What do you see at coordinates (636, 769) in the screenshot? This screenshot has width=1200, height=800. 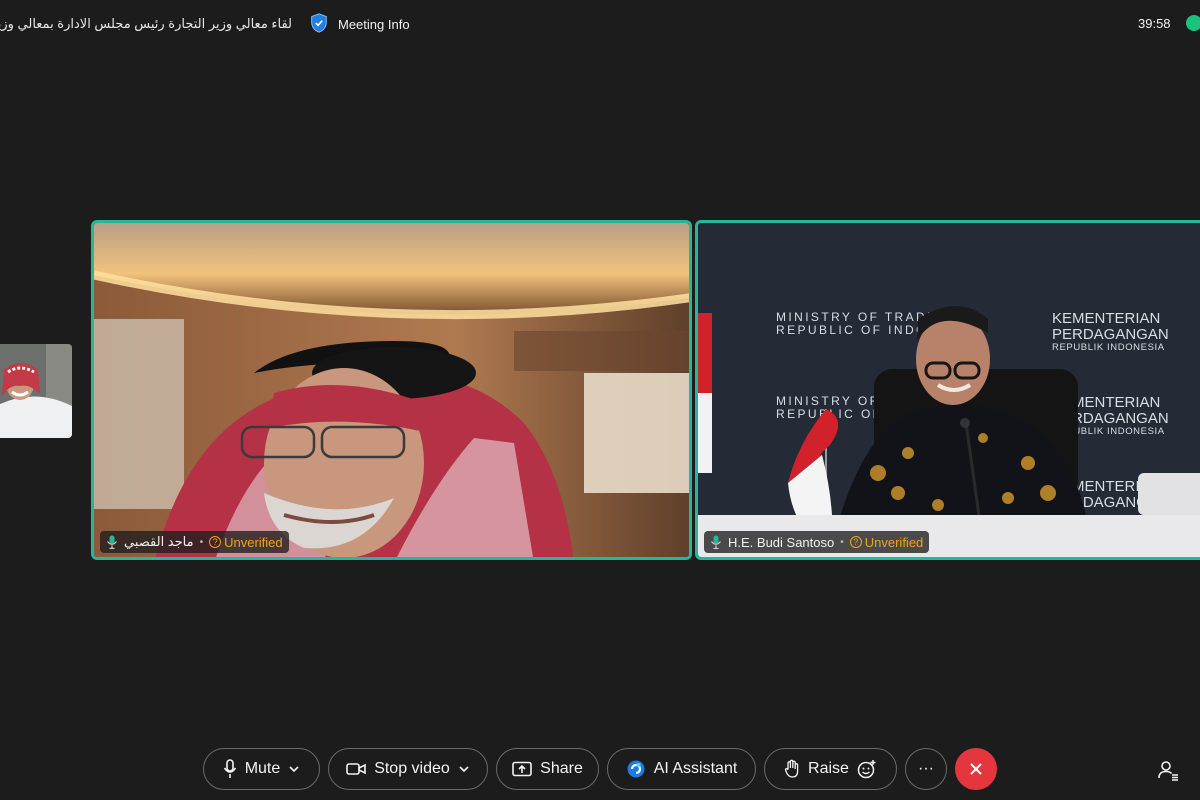 I see `ai-assistant-icon` at bounding box center [636, 769].